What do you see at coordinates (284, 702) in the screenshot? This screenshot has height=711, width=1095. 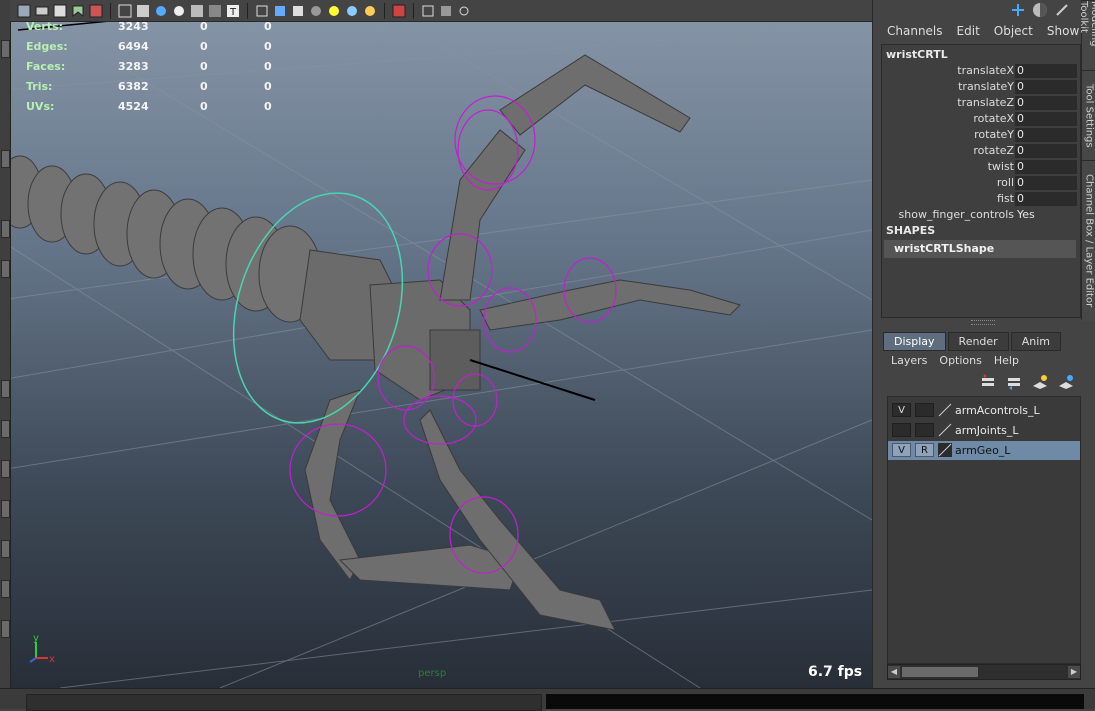 I see `command-input` at bounding box center [284, 702].